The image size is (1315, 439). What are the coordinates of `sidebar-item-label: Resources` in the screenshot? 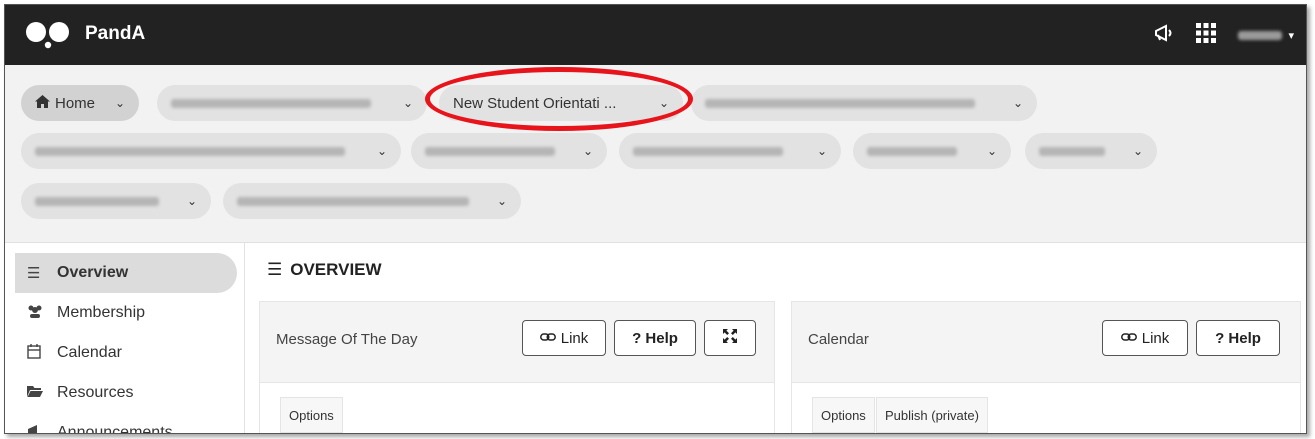 It's located at (95, 392).